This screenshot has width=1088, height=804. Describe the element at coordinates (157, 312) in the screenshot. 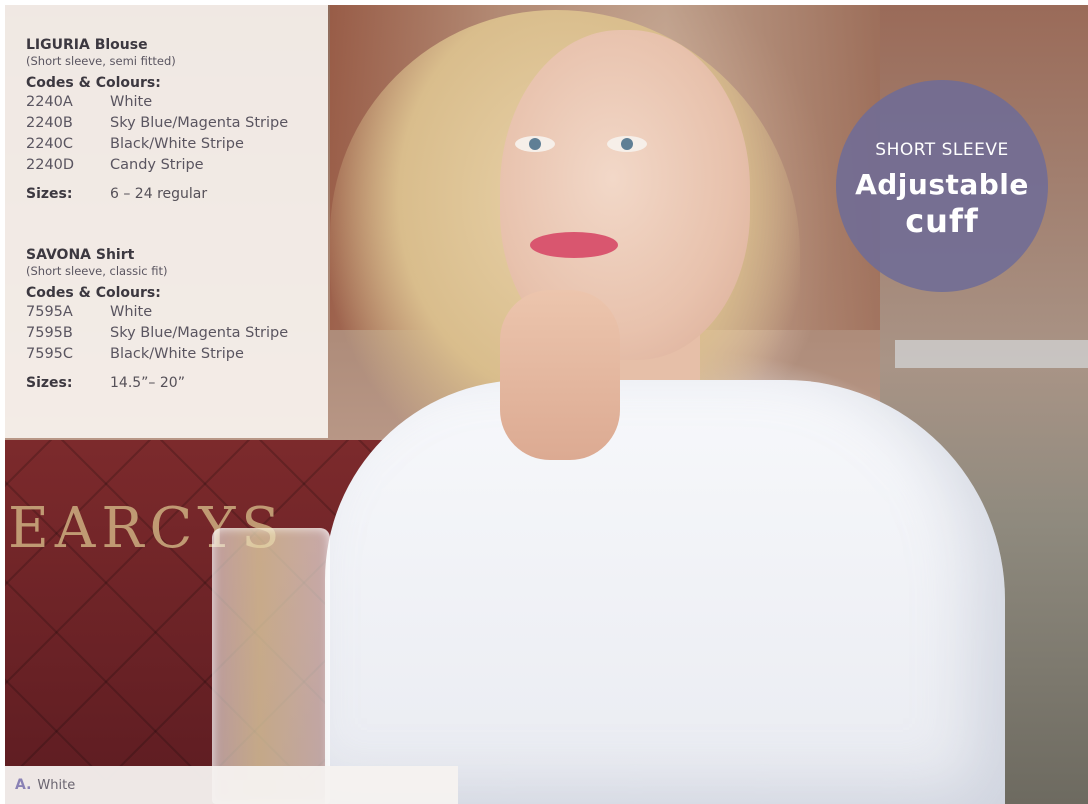

I see `code-row: 7595A White` at that location.